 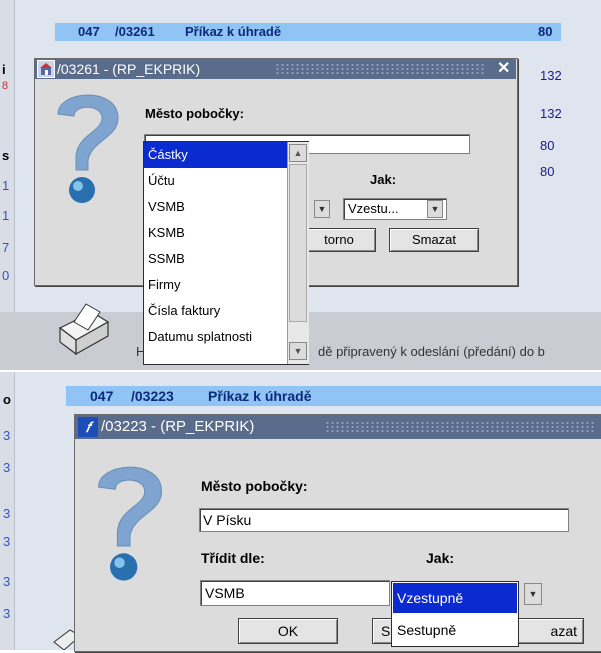 What do you see at coordinates (215, 285) in the screenshot?
I see `sort-option: Firmy` at bounding box center [215, 285].